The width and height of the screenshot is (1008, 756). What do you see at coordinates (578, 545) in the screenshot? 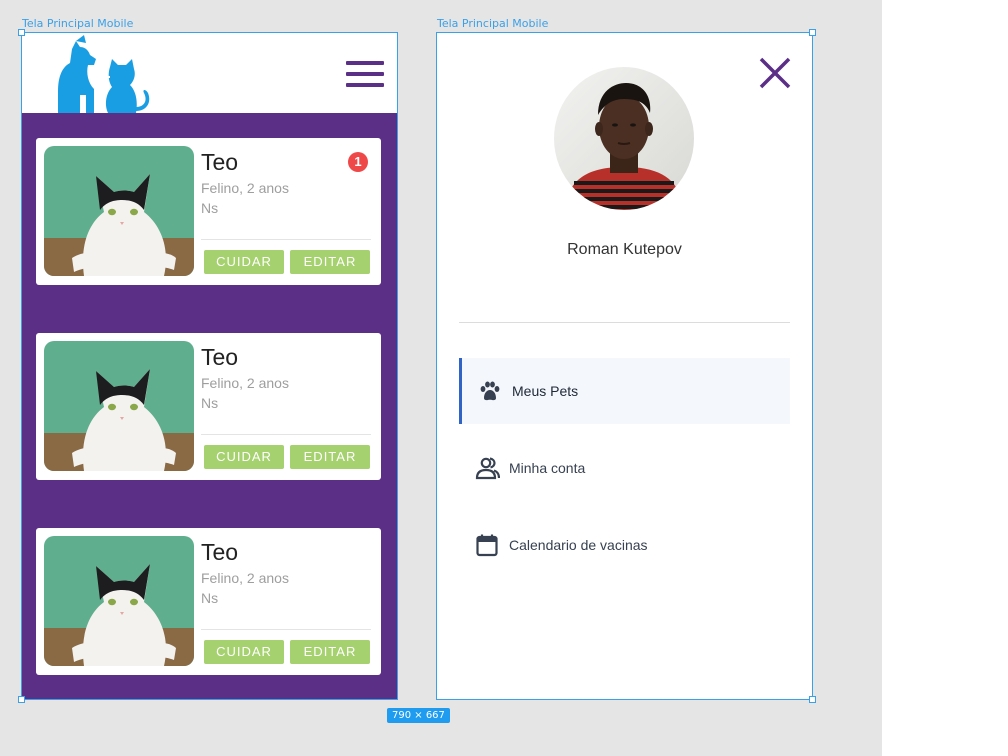
I see `menu-label-calendario-de-vacinas: Calendario de vacinas` at bounding box center [578, 545].